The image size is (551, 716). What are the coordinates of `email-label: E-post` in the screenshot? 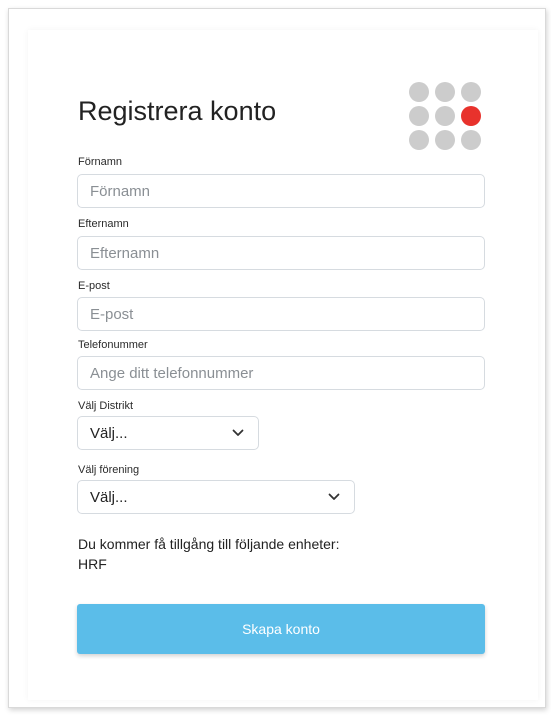 It's located at (94, 286).